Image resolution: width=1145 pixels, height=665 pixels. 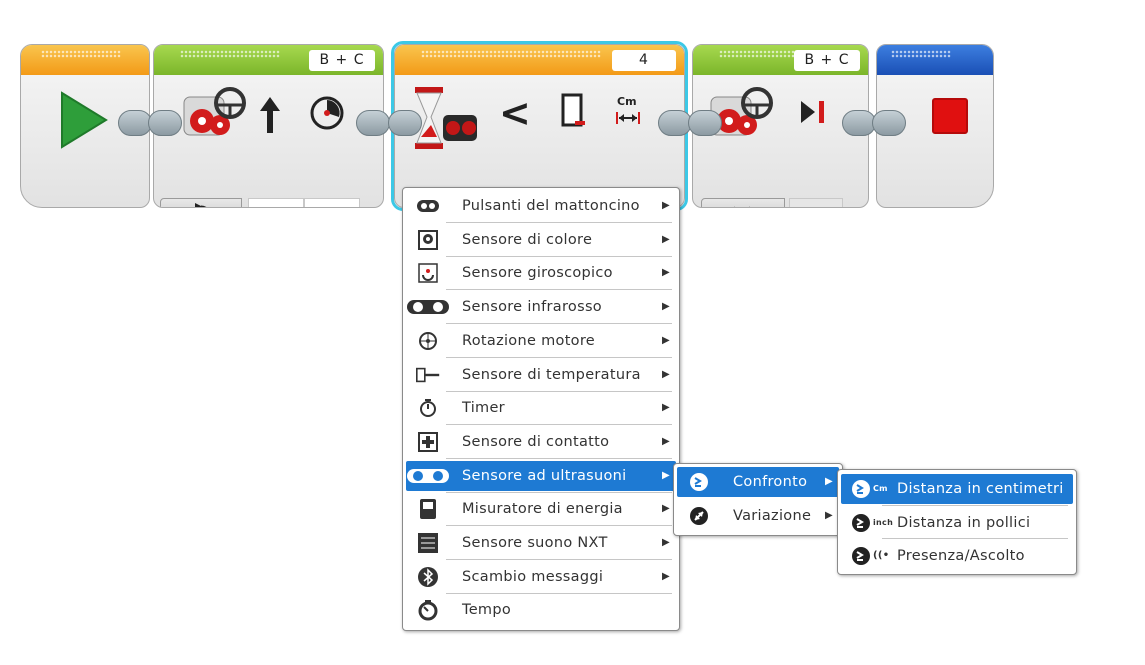 I want to click on menu-item-label: Sensore ad ultrasuoni, so click(x=544, y=475).